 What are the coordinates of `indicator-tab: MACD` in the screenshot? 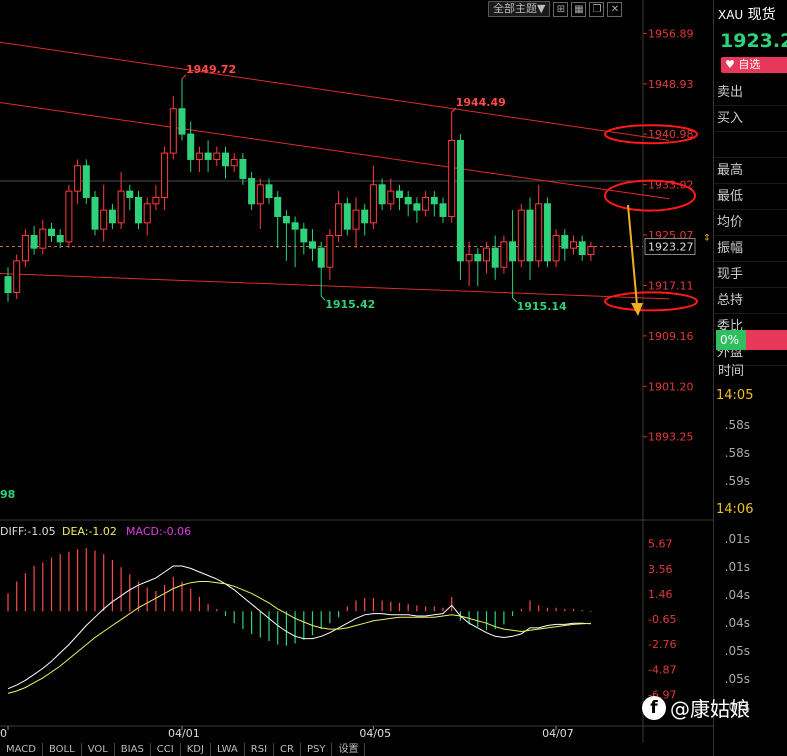 It's located at (21, 749).